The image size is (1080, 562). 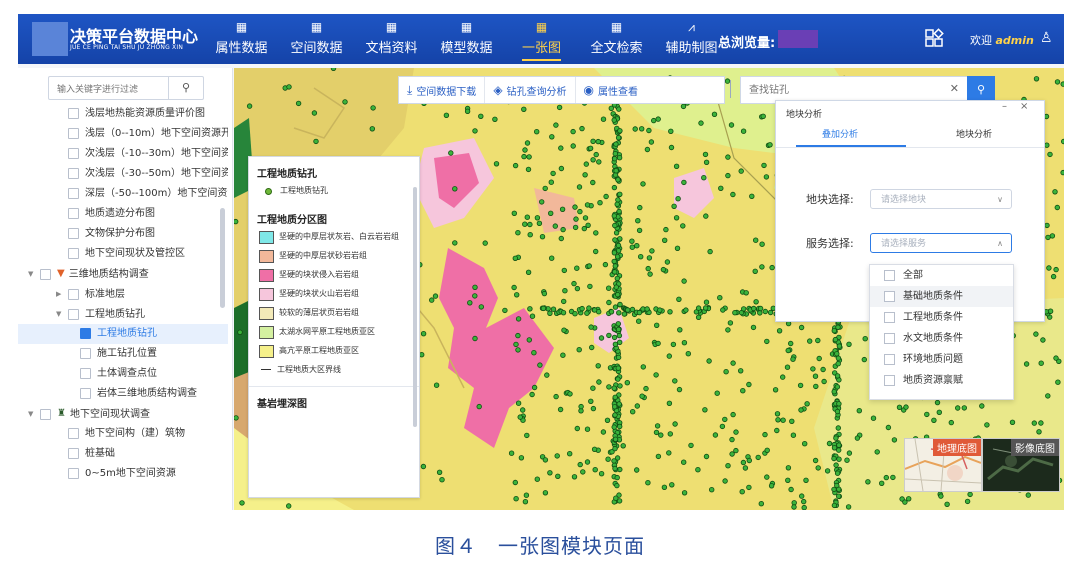 I want to click on drill-query-button: ◈ 钻孔查询分析, so click(x=530, y=90).